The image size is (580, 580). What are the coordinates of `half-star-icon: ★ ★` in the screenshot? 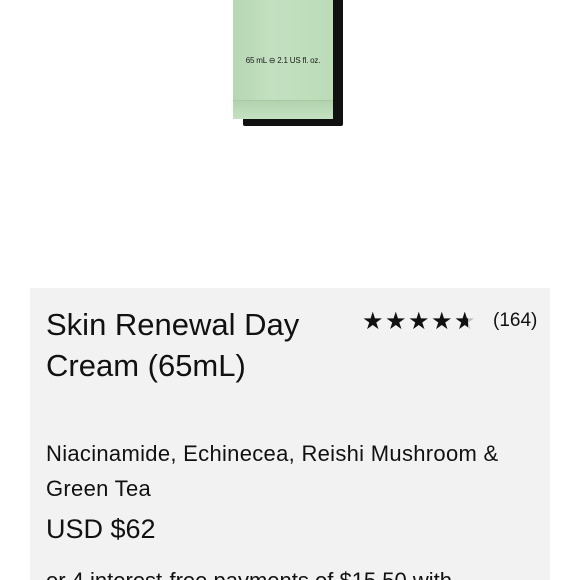 It's located at (465, 321).